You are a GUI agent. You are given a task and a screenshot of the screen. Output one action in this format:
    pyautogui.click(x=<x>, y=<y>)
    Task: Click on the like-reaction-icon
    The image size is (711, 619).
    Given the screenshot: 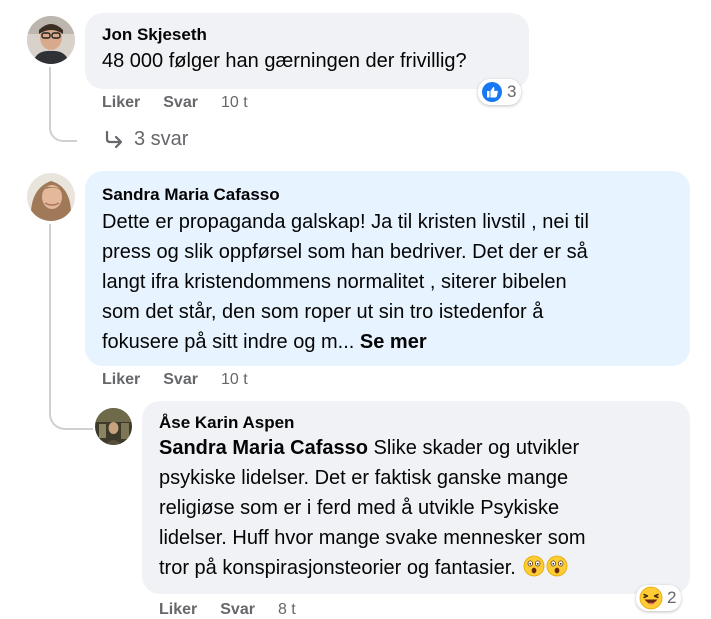 What is the action you would take?
    pyautogui.click(x=492, y=92)
    